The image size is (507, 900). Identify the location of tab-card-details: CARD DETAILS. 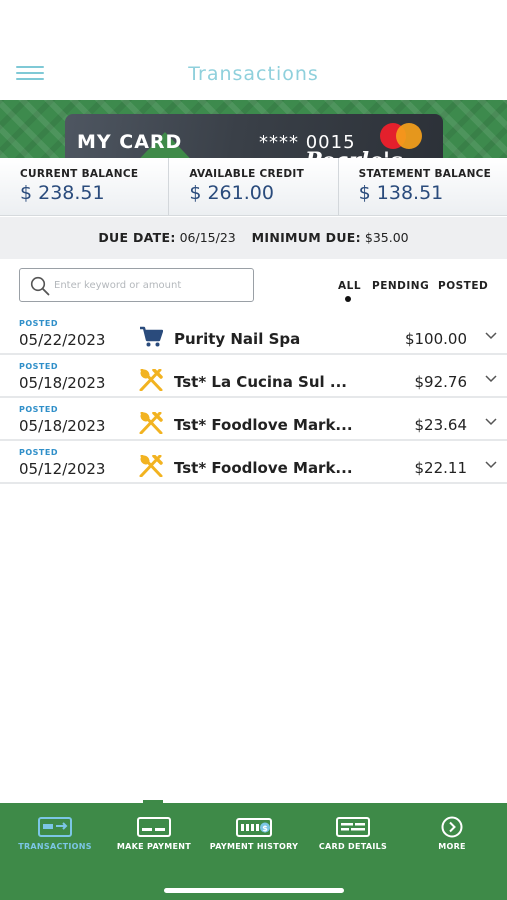
(353, 833).